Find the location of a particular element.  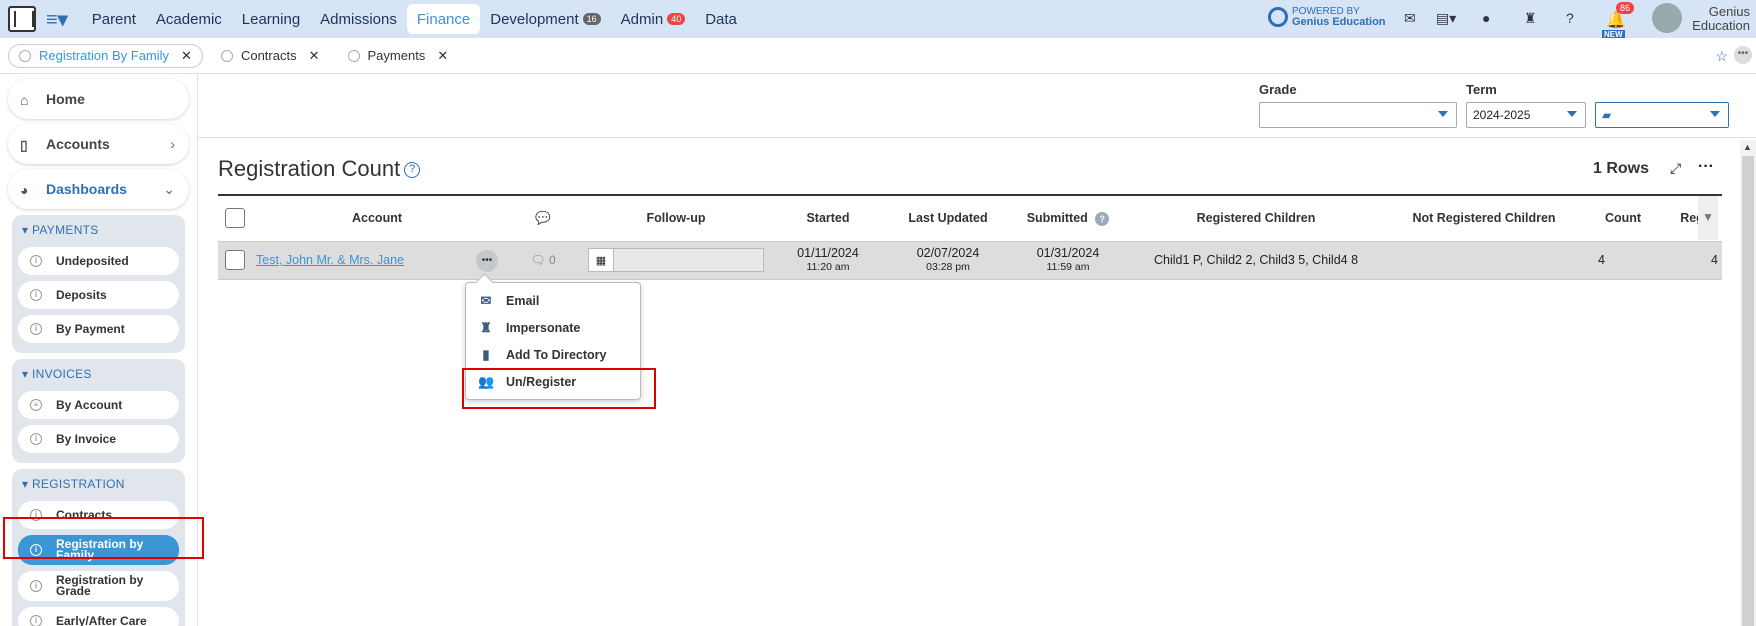

term-select: 2024-2025 is located at coordinates (1526, 115).